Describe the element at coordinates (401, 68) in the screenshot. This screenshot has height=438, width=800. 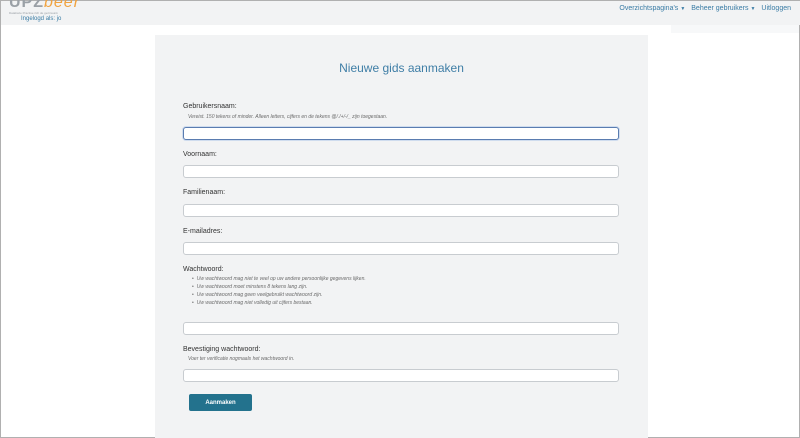
I see `page-title: Nieuwe gids aanmaken` at that location.